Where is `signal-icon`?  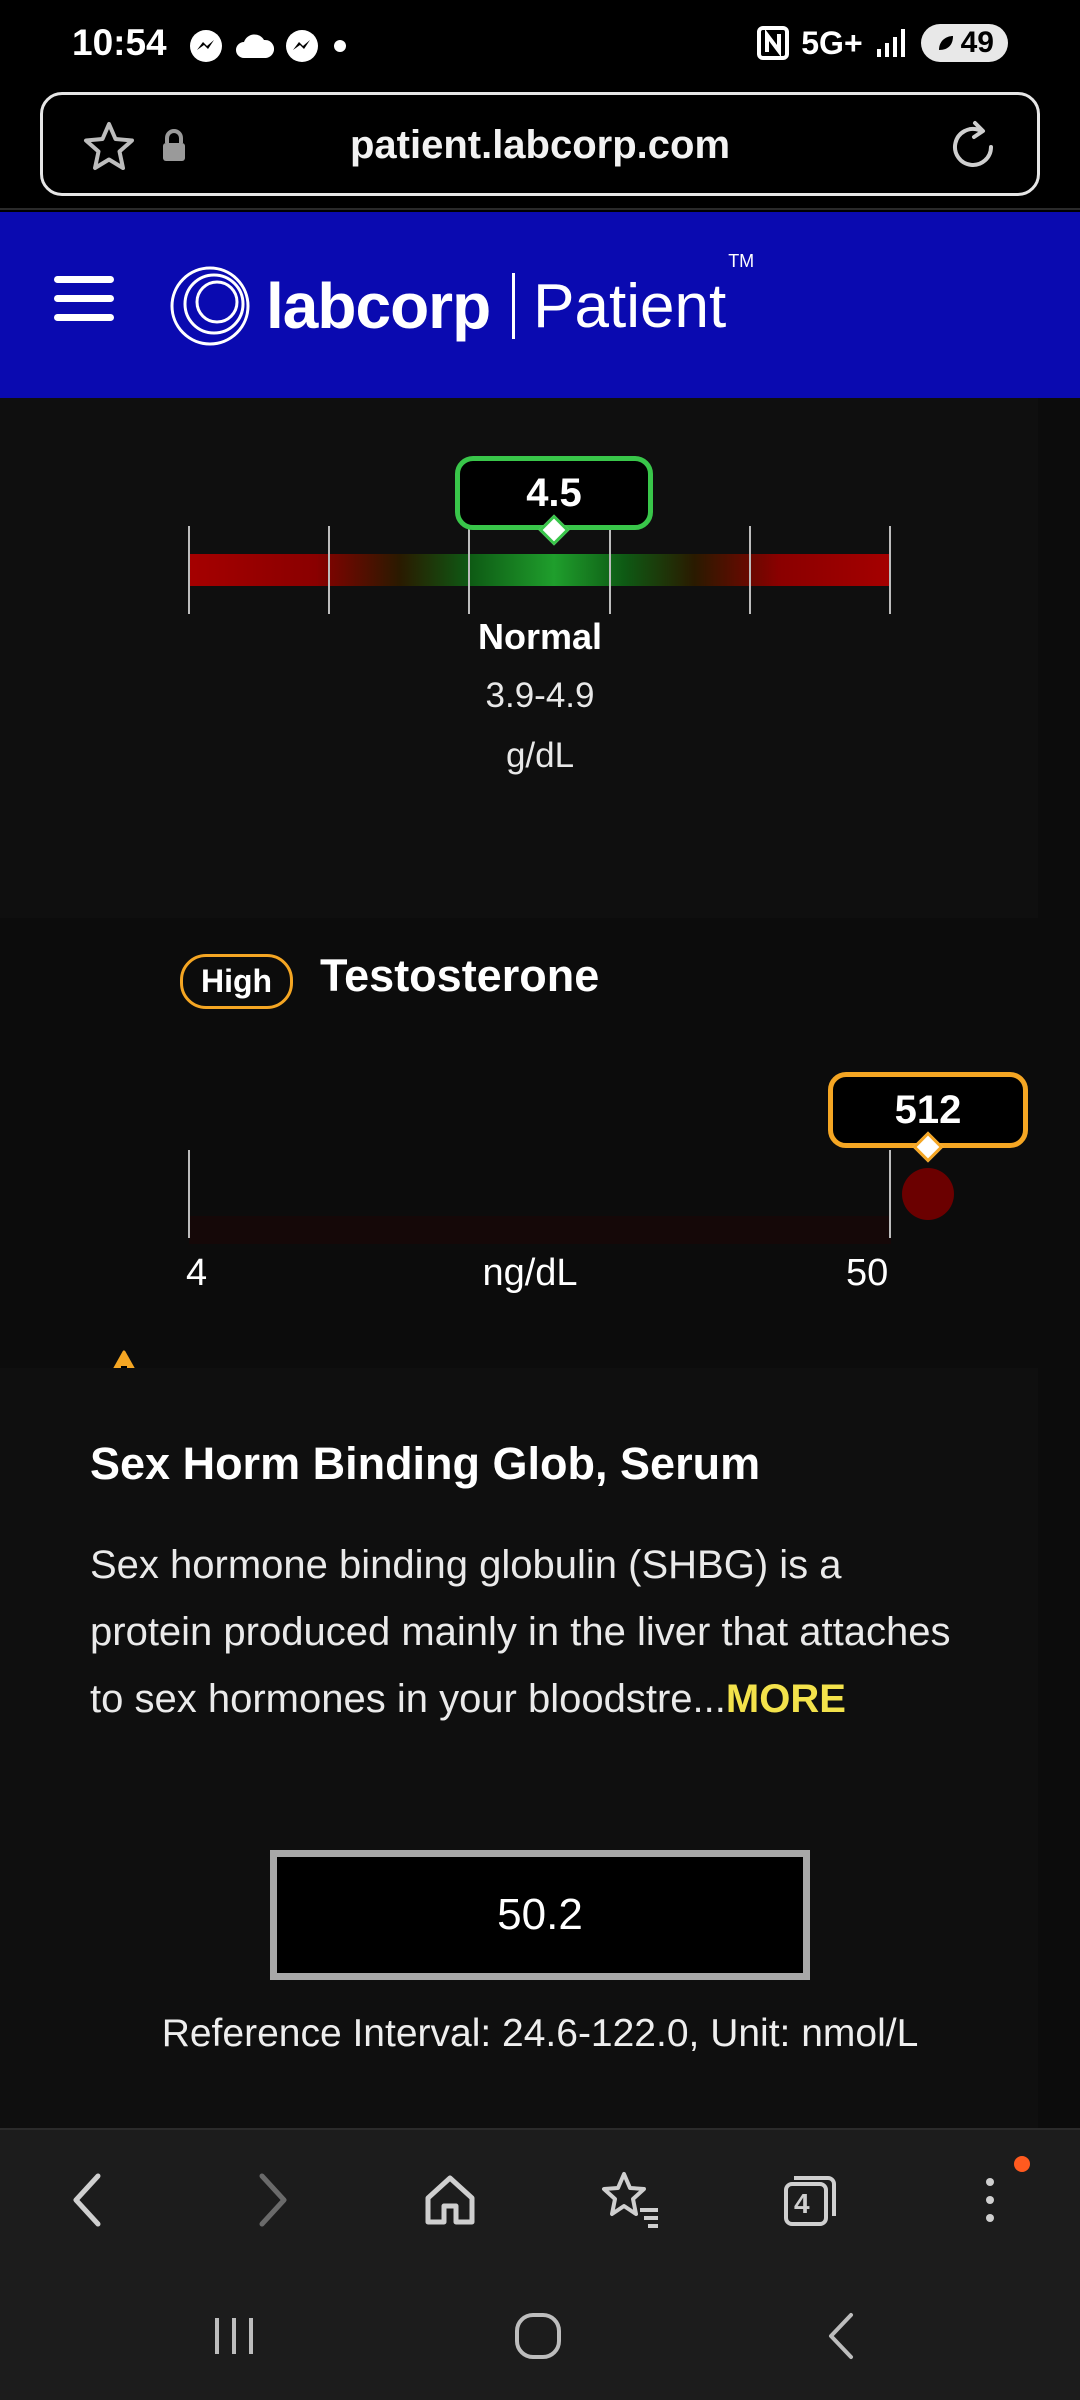
signal-icon is located at coordinates (890, 43).